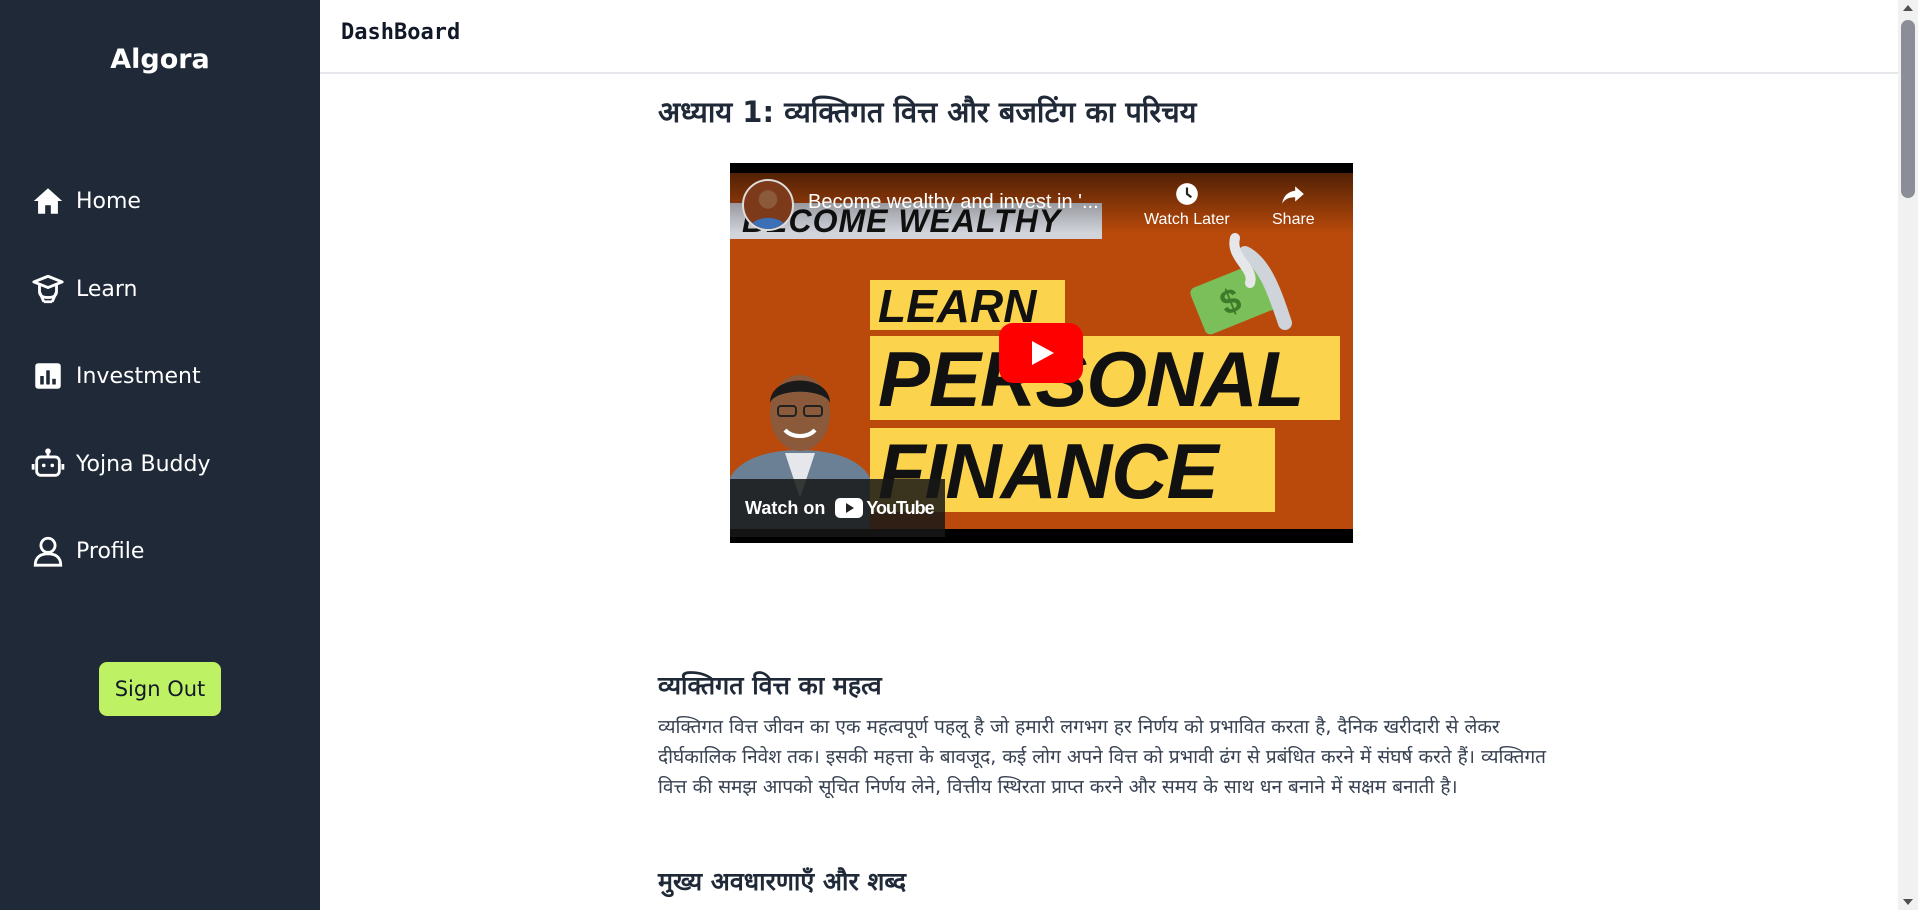 This screenshot has width=1918, height=910. What do you see at coordinates (785, 507) in the screenshot?
I see `watch-on-label: Watch on` at bounding box center [785, 507].